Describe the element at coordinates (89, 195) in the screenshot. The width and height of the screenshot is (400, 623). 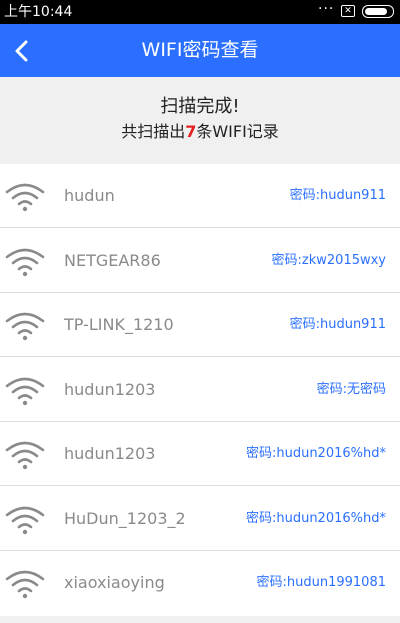
I see `wifi-ssid: hudun` at that location.